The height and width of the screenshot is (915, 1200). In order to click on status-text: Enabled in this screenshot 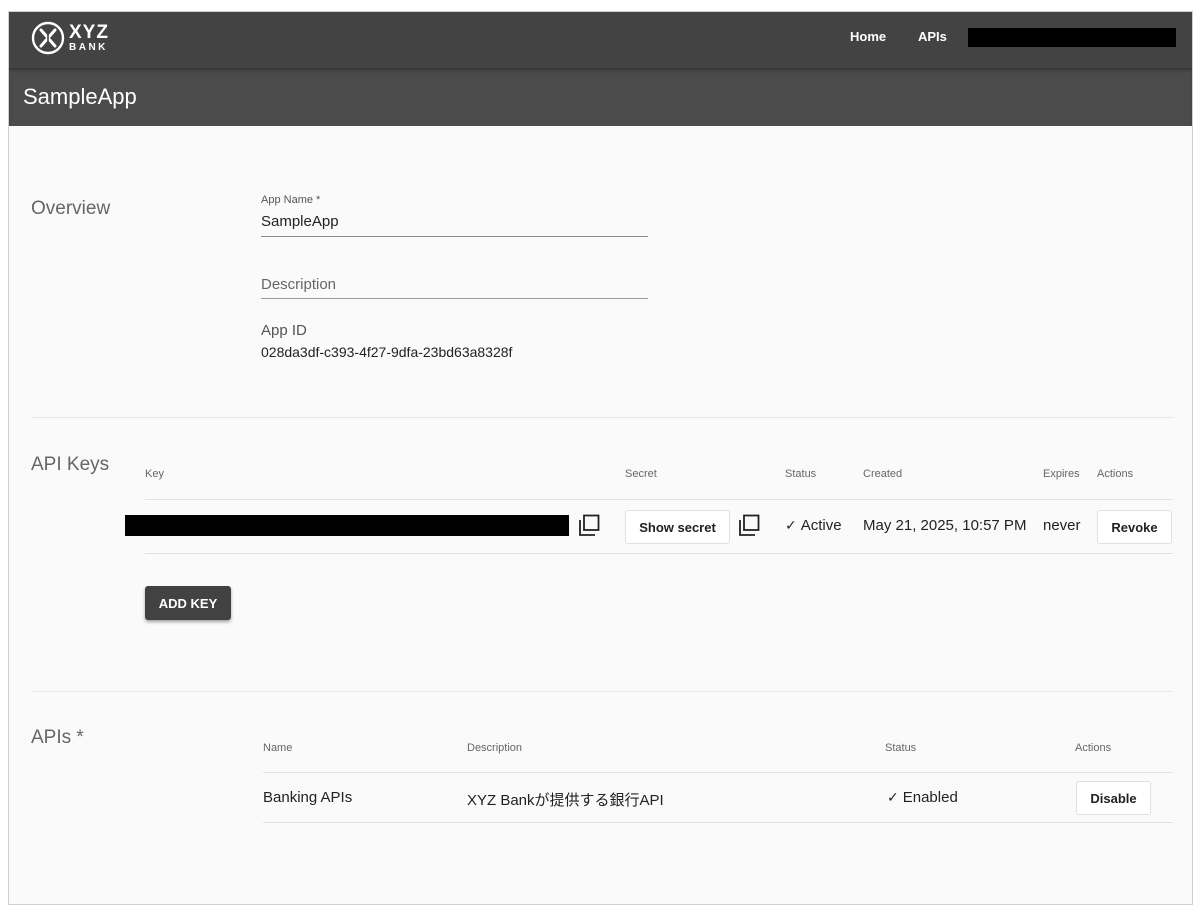, I will do `click(930, 797)`.